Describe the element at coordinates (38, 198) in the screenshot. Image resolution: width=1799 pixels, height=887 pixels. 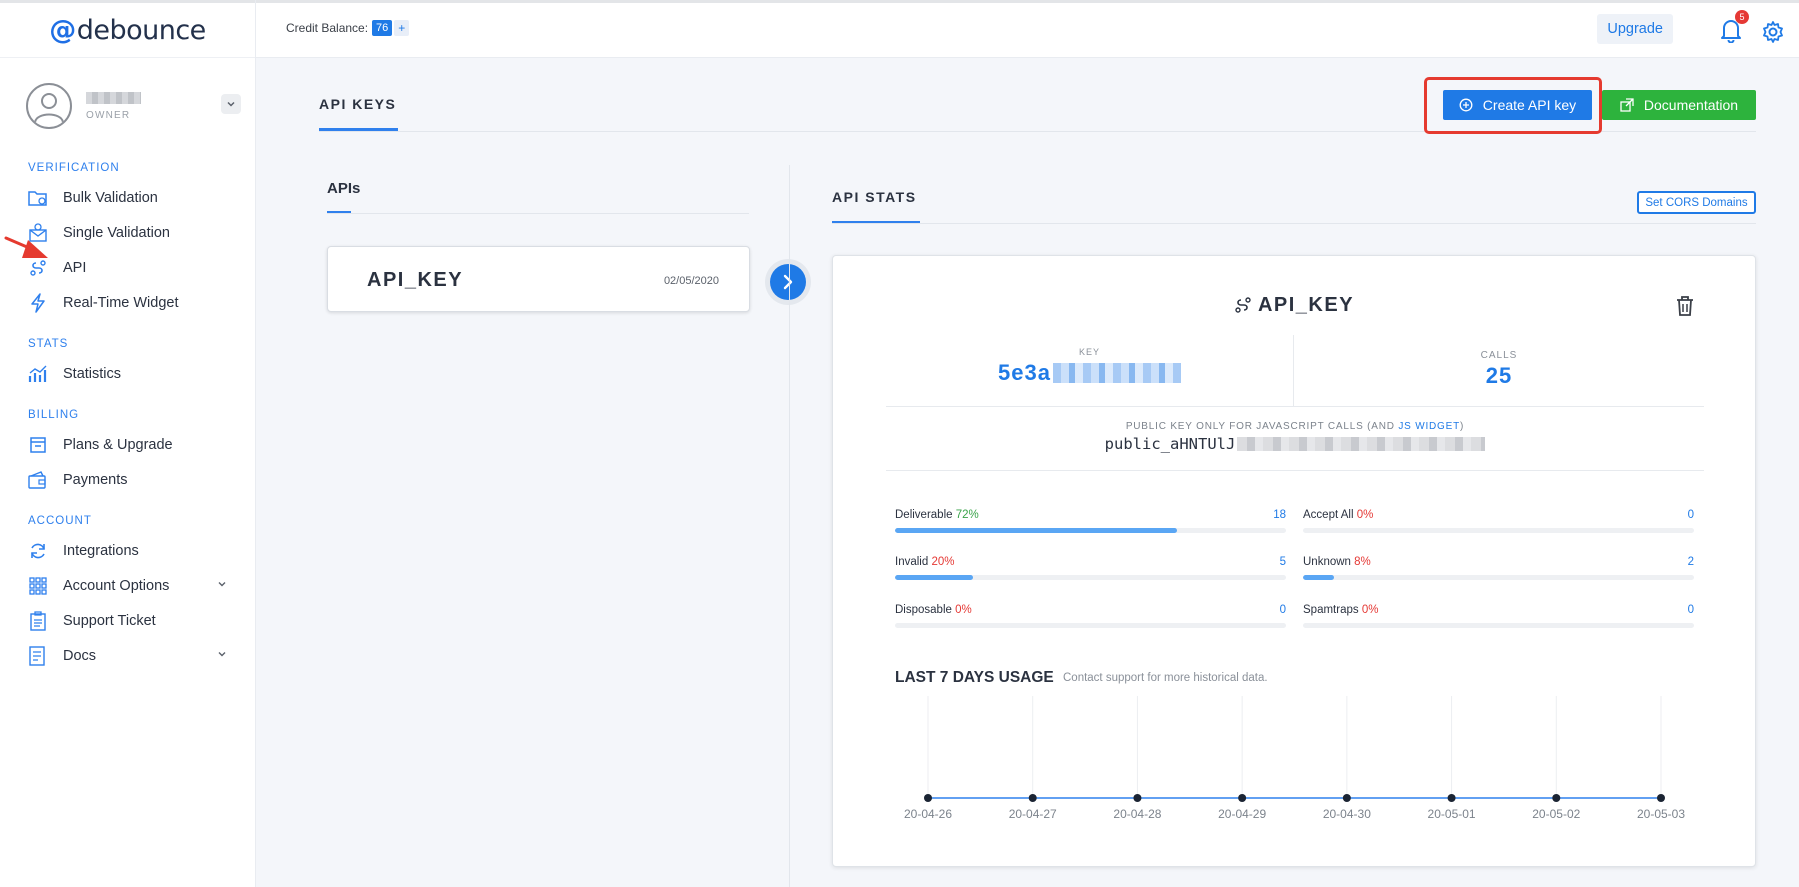
I see `bulk-folder-icon` at that location.